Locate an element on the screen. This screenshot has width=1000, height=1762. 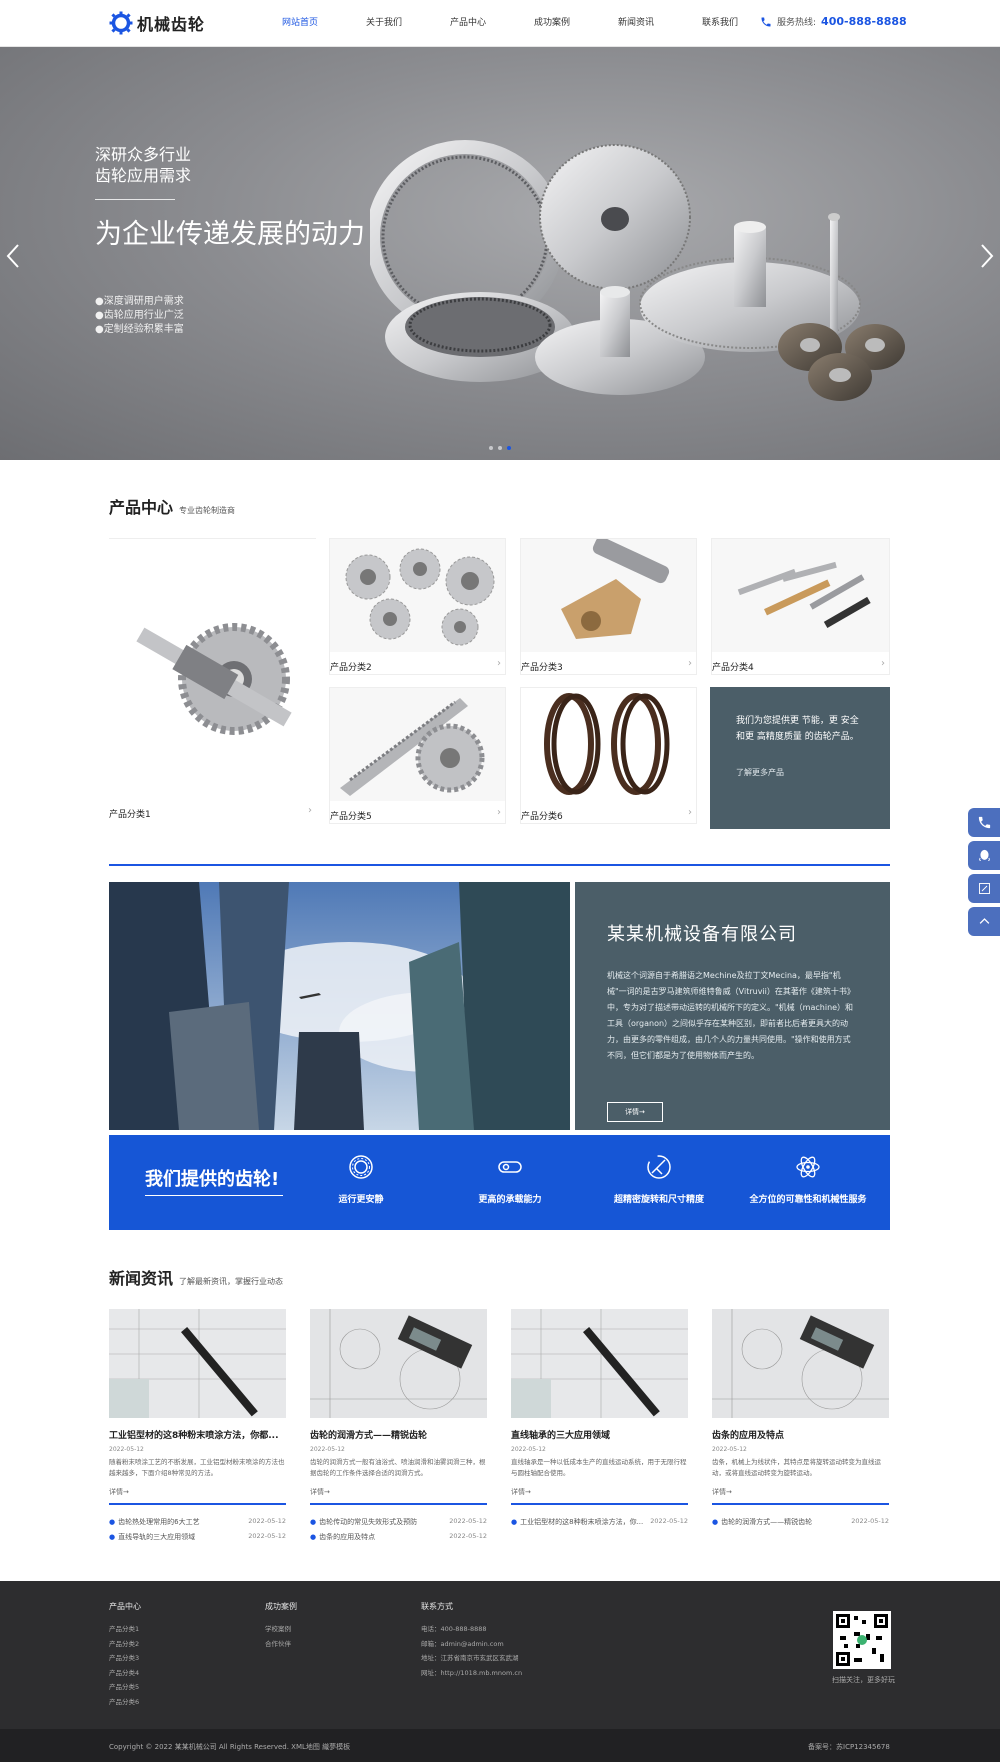
product-label-6: 产品分类6 is located at coordinates (542, 817).